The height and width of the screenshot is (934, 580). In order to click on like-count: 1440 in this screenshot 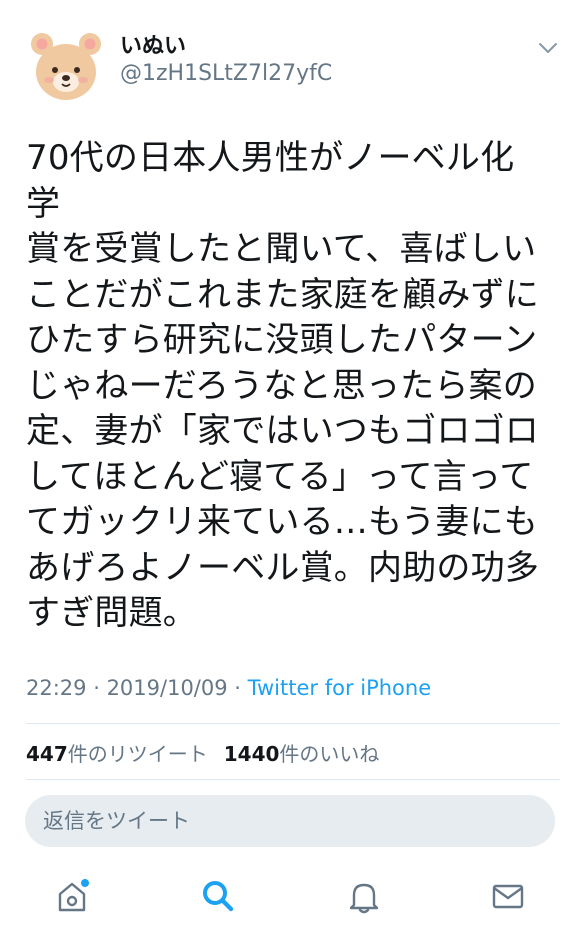, I will do `click(251, 754)`.